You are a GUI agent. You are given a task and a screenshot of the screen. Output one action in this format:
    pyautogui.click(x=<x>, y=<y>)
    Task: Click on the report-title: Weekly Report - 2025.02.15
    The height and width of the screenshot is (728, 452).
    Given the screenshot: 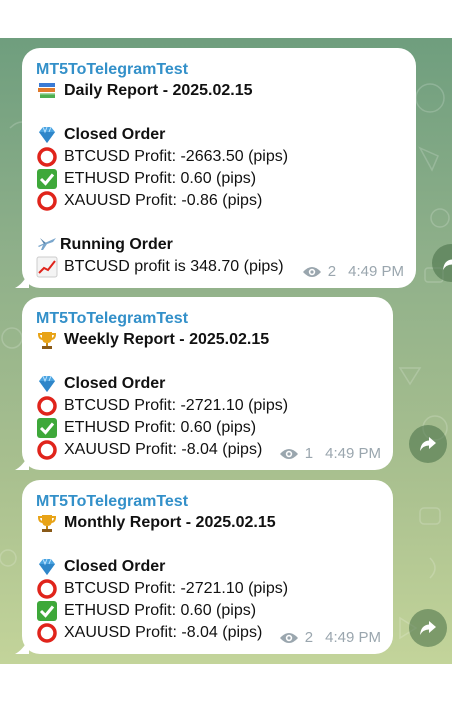 What is the action you would take?
    pyautogui.click(x=167, y=339)
    